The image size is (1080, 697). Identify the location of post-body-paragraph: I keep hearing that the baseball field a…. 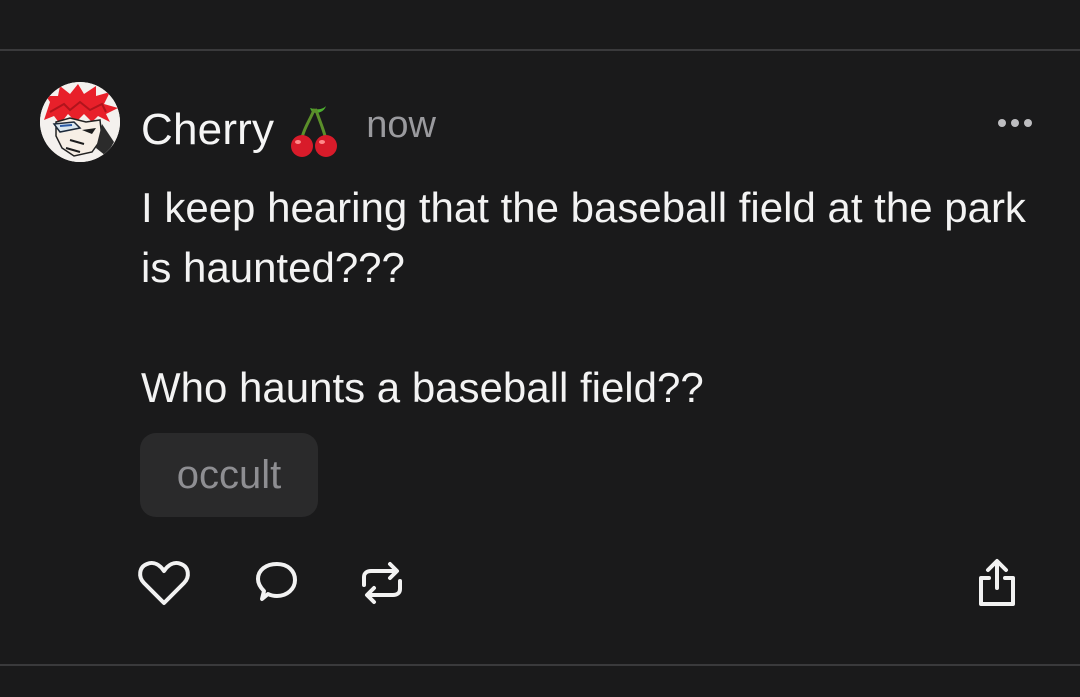
(583, 237).